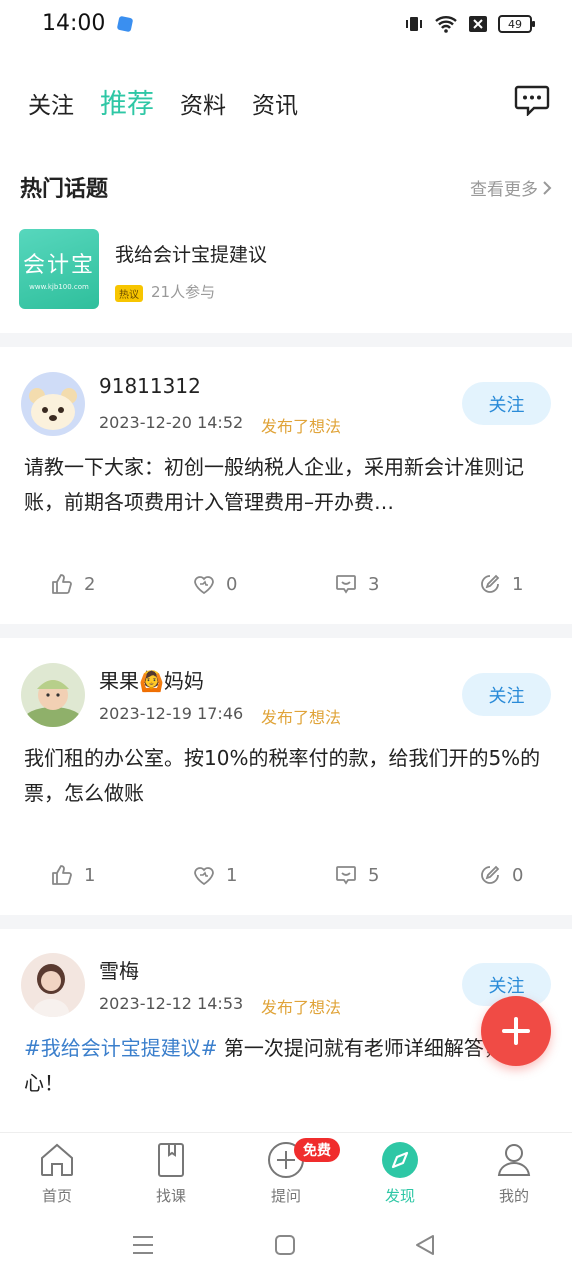  What do you see at coordinates (150, 386) in the screenshot?
I see `post-author: 91811312` at bounding box center [150, 386].